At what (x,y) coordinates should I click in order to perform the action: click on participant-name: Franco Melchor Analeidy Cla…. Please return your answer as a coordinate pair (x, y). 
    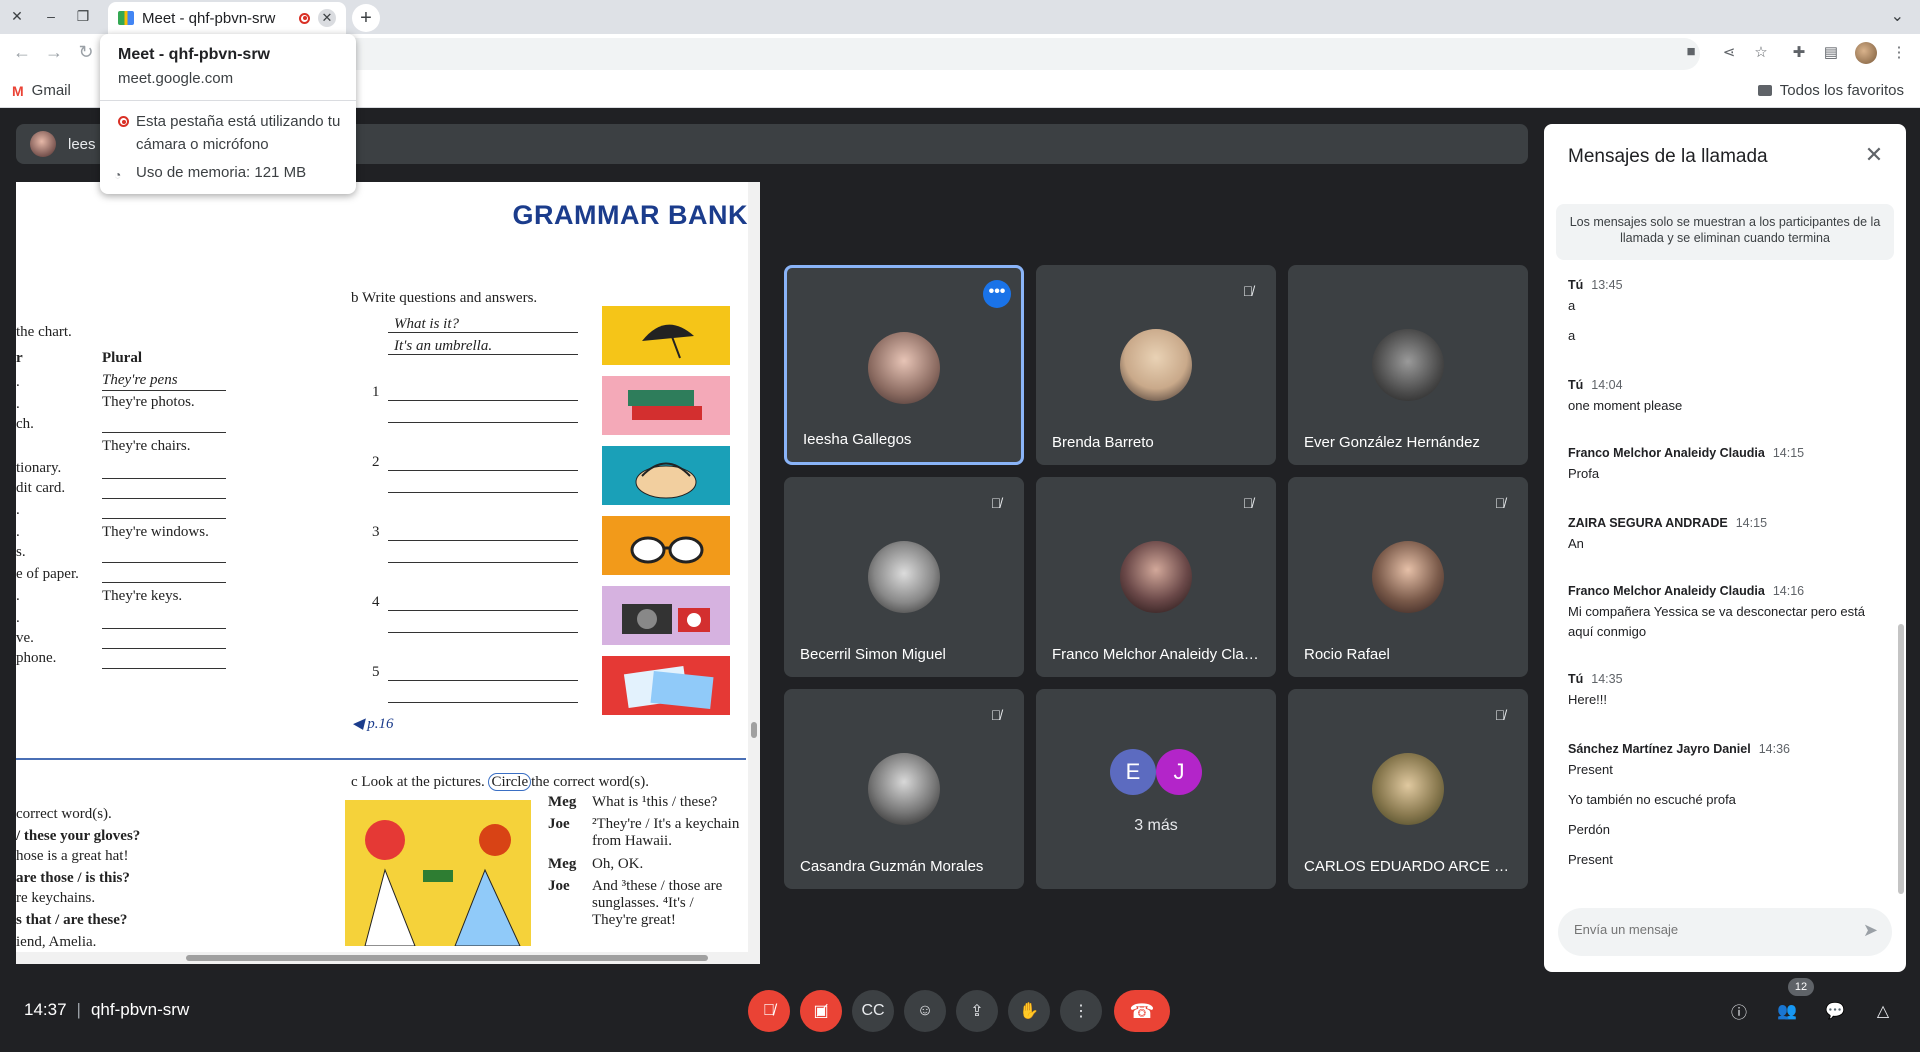
    Looking at the image, I should click on (1155, 654).